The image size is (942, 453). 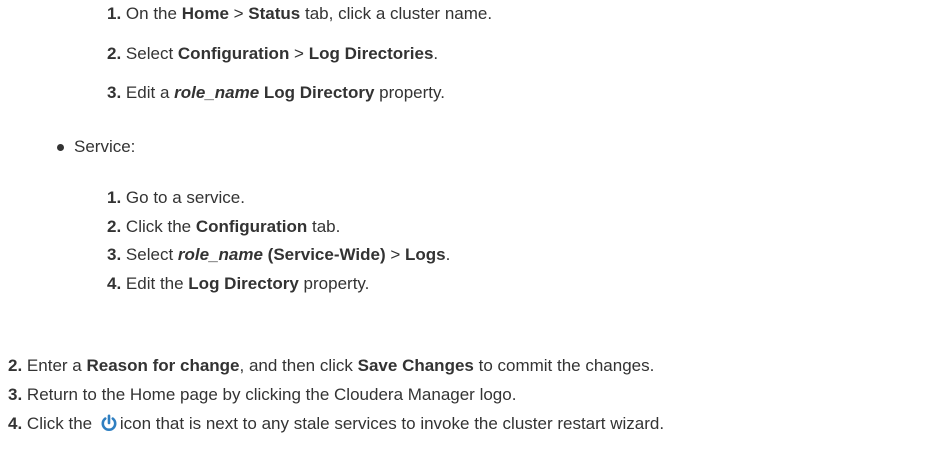 What do you see at coordinates (274, 13) in the screenshot?
I see `status-label: Status` at bounding box center [274, 13].